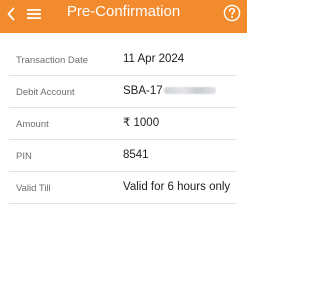 This screenshot has width=320, height=300. What do you see at coordinates (136, 155) in the screenshot?
I see `pin-value: 8541` at bounding box center [136, 155].